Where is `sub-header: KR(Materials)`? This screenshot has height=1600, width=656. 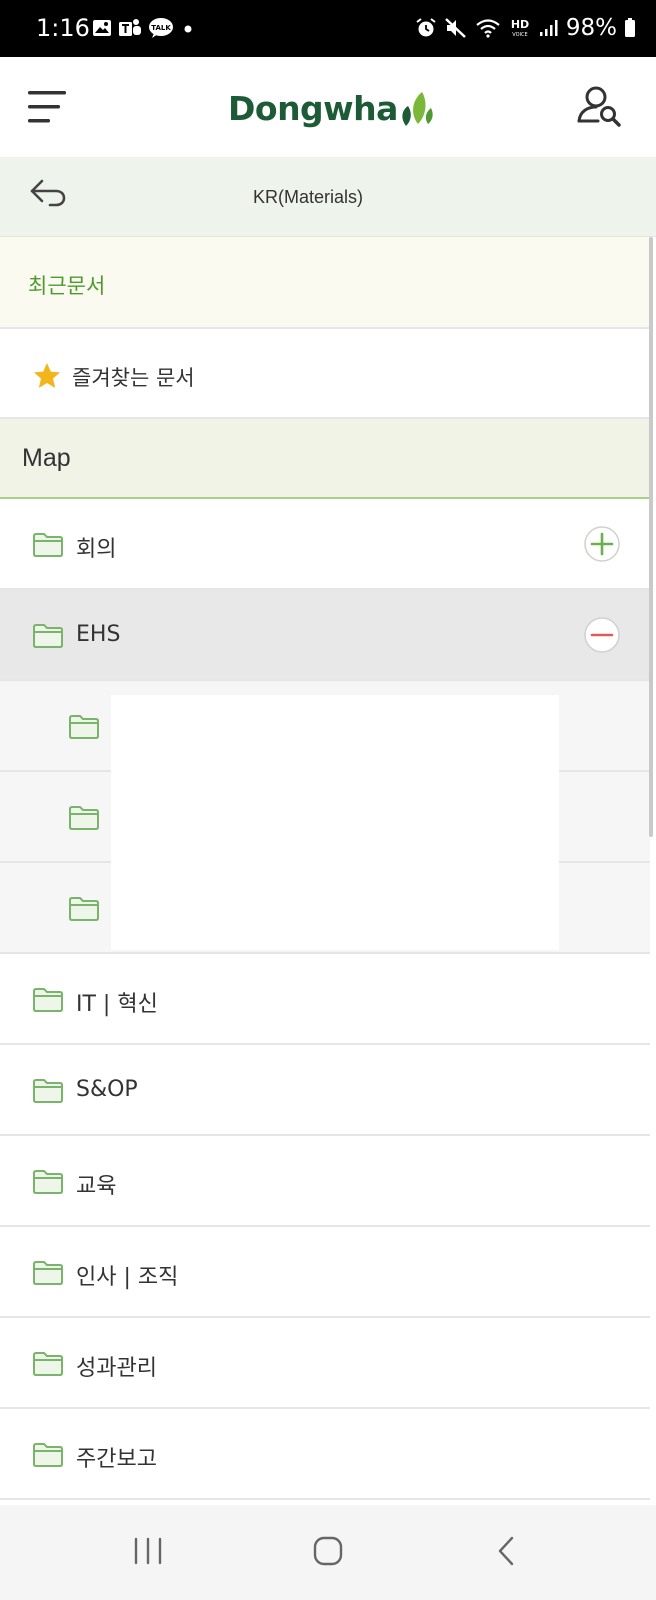
sub-header: KR(Materials) is located at coordinates (328, 197).